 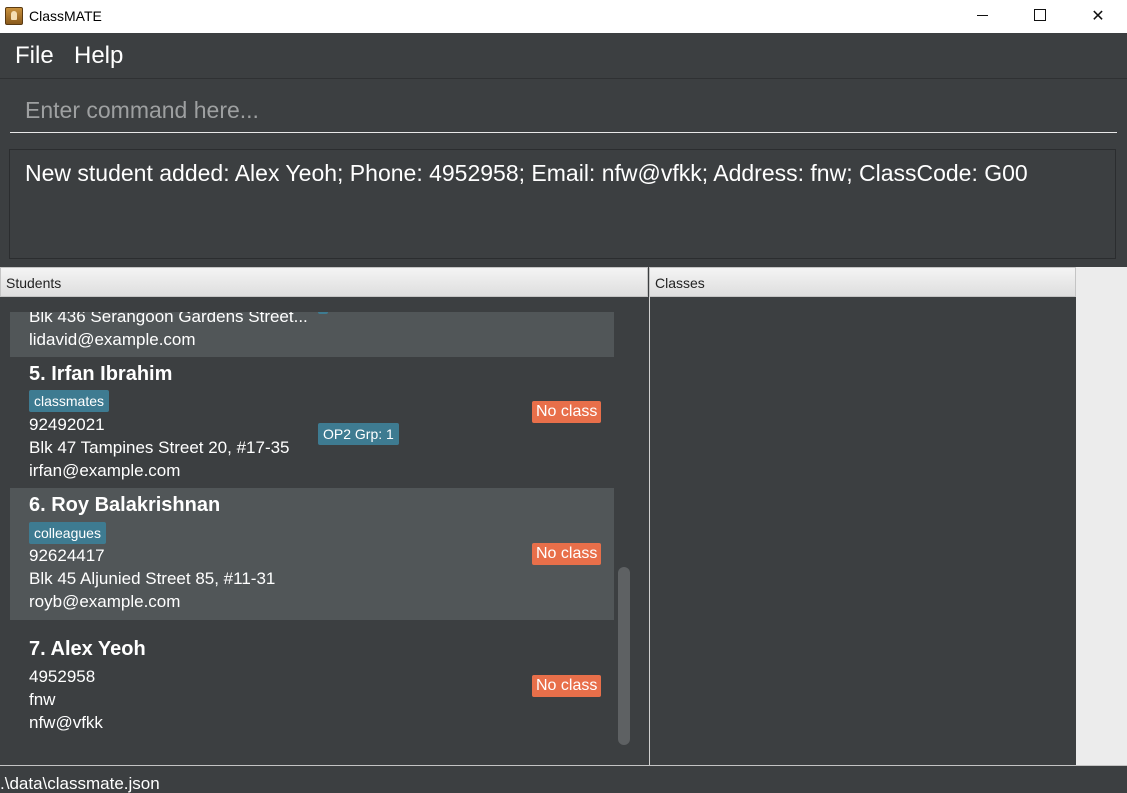 What do you see at coordinates (87, 649) in the screenshot?
I see `student-name: 7. Alex Yeoh` at bounding box center [87, 649].